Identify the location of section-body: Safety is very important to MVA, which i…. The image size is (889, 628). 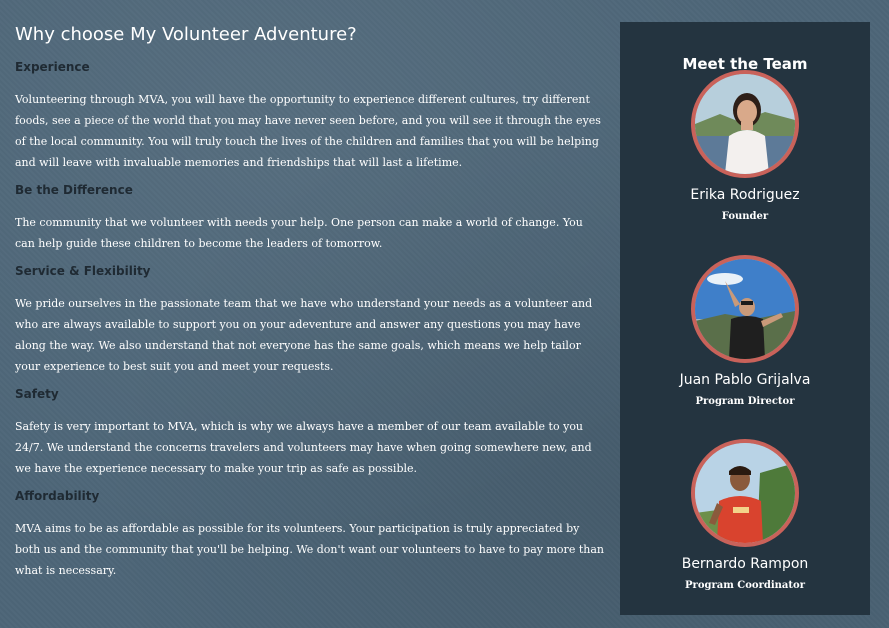
(303, 447).